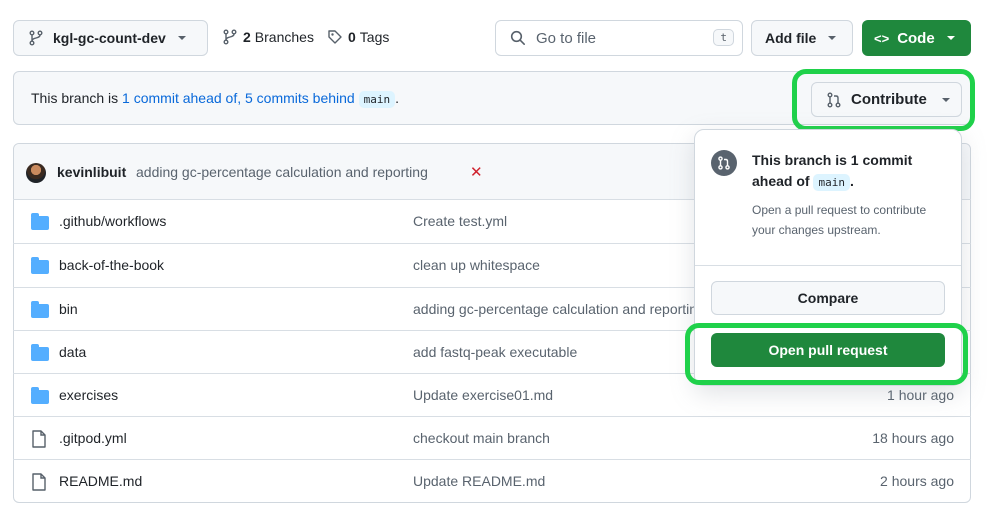 The image size is (991, 521). Describe the element at coordinates (476, 172) in the screenshot. I see `check-failed-icon: ✕` at that location.